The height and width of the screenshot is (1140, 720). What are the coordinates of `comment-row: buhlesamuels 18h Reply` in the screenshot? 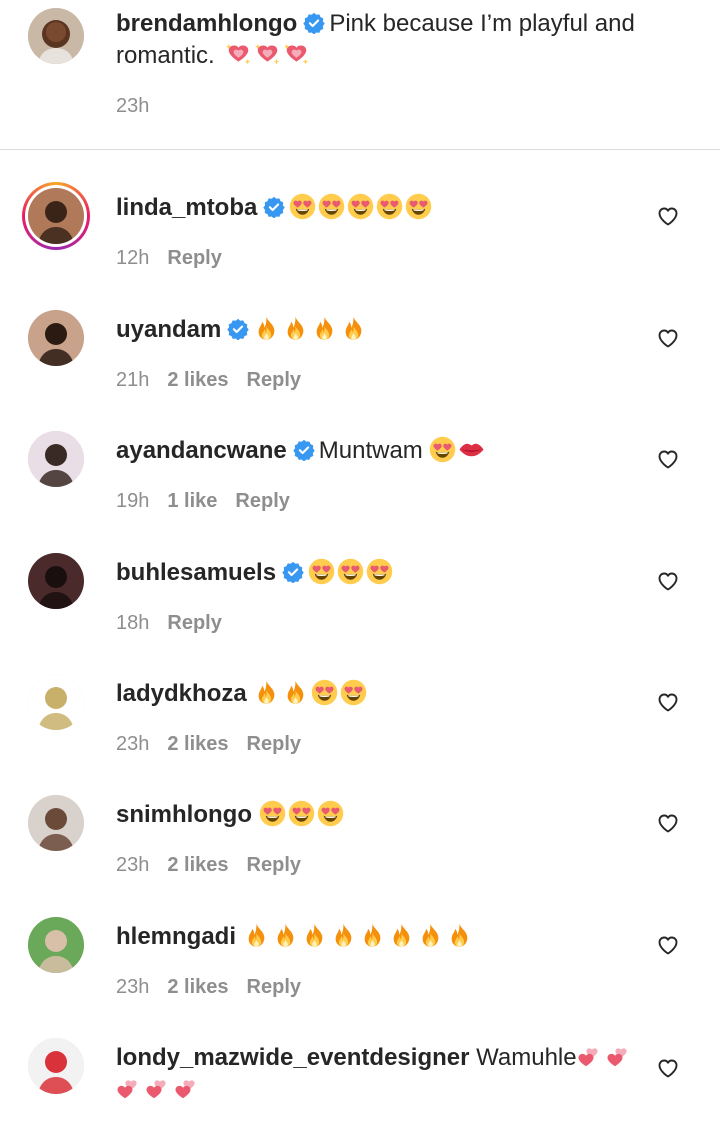 It's located at (360, 600).